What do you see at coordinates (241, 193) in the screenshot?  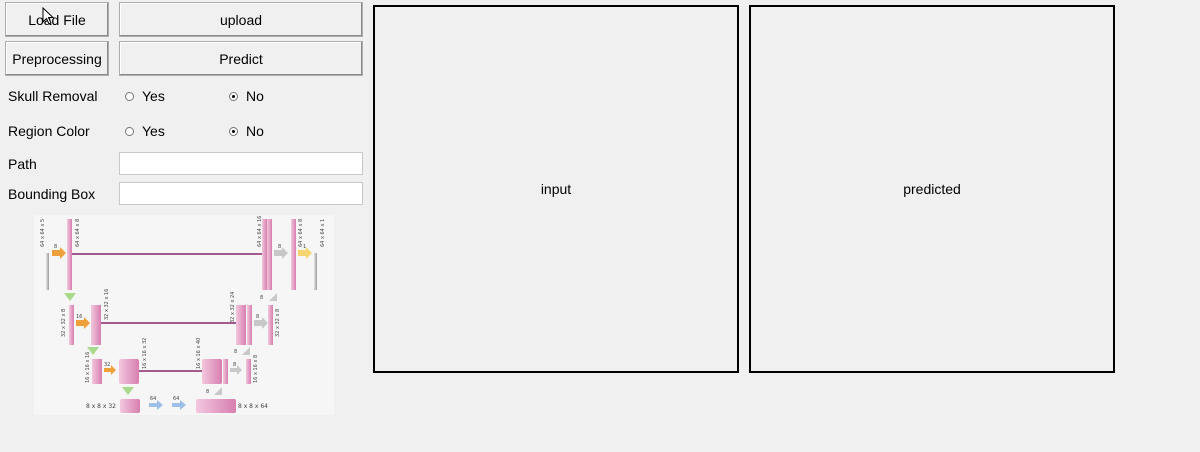 I see `bounding-box-input` at bounding box center [241, 193].